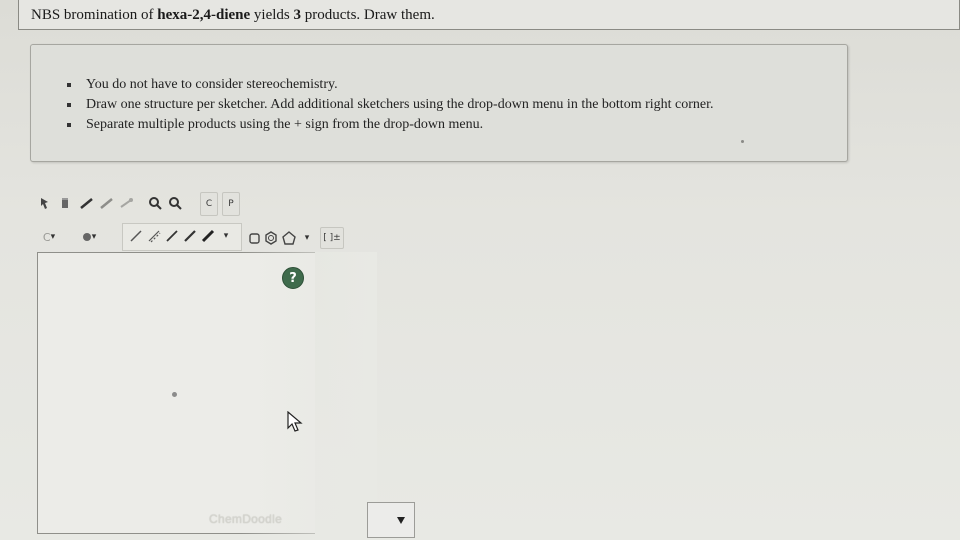 The image size is (960, 540). What do you see at coordinates (391, 520) in the screenshot?
I see `sketcher-dropdown` at bounding box center [391, 520].